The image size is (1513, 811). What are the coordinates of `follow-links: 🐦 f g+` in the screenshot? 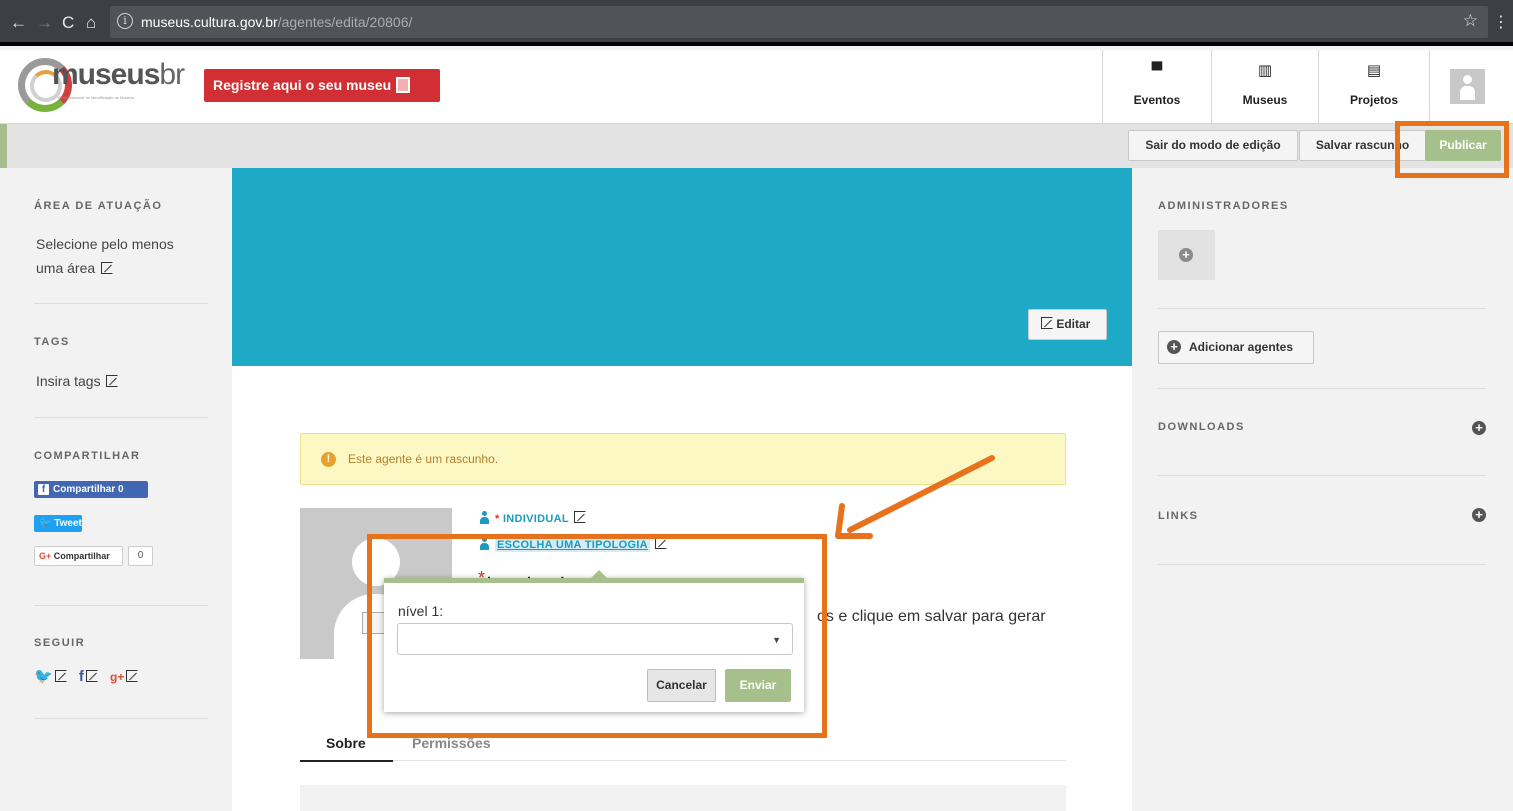 It's located at (86, 677).